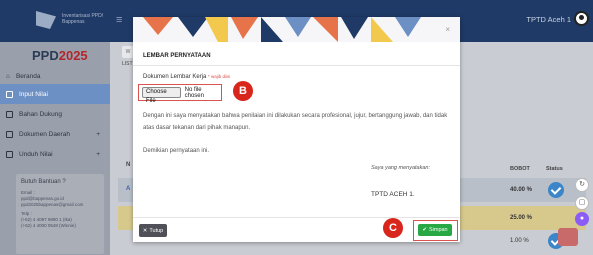 The width and height of the screenshot is (593, 255). Describe the element at coordinates (128, 165) in the screenshot. I see `column-header-n: N` at that location.